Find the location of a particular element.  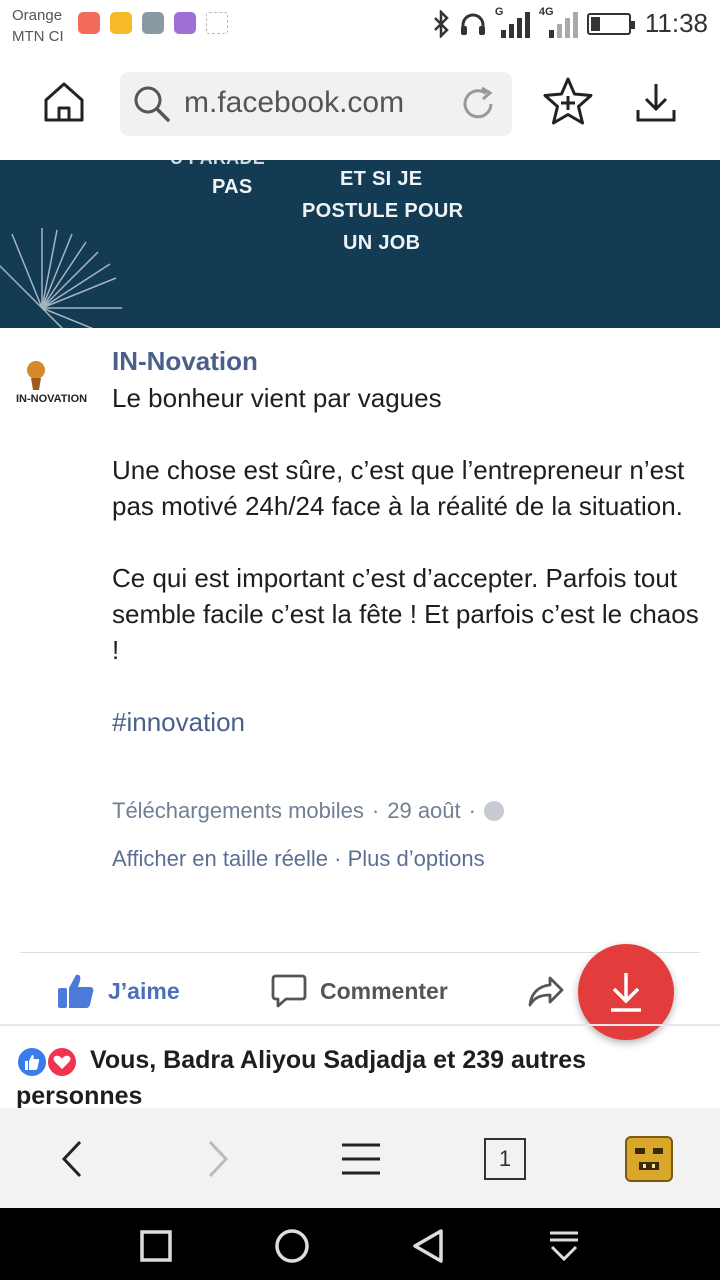

game-button is located at coordinates (649, 1159).